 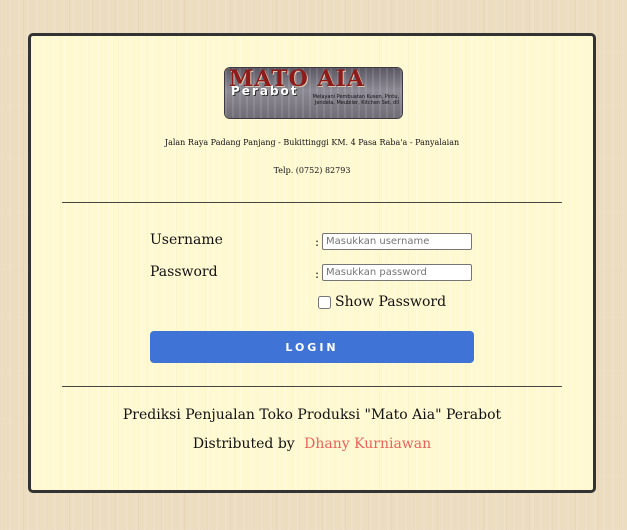 What do you see at coordinates (312, 347) in the screenshot?
I see `login-button: LOGIN` at bounding box center [312, 347].